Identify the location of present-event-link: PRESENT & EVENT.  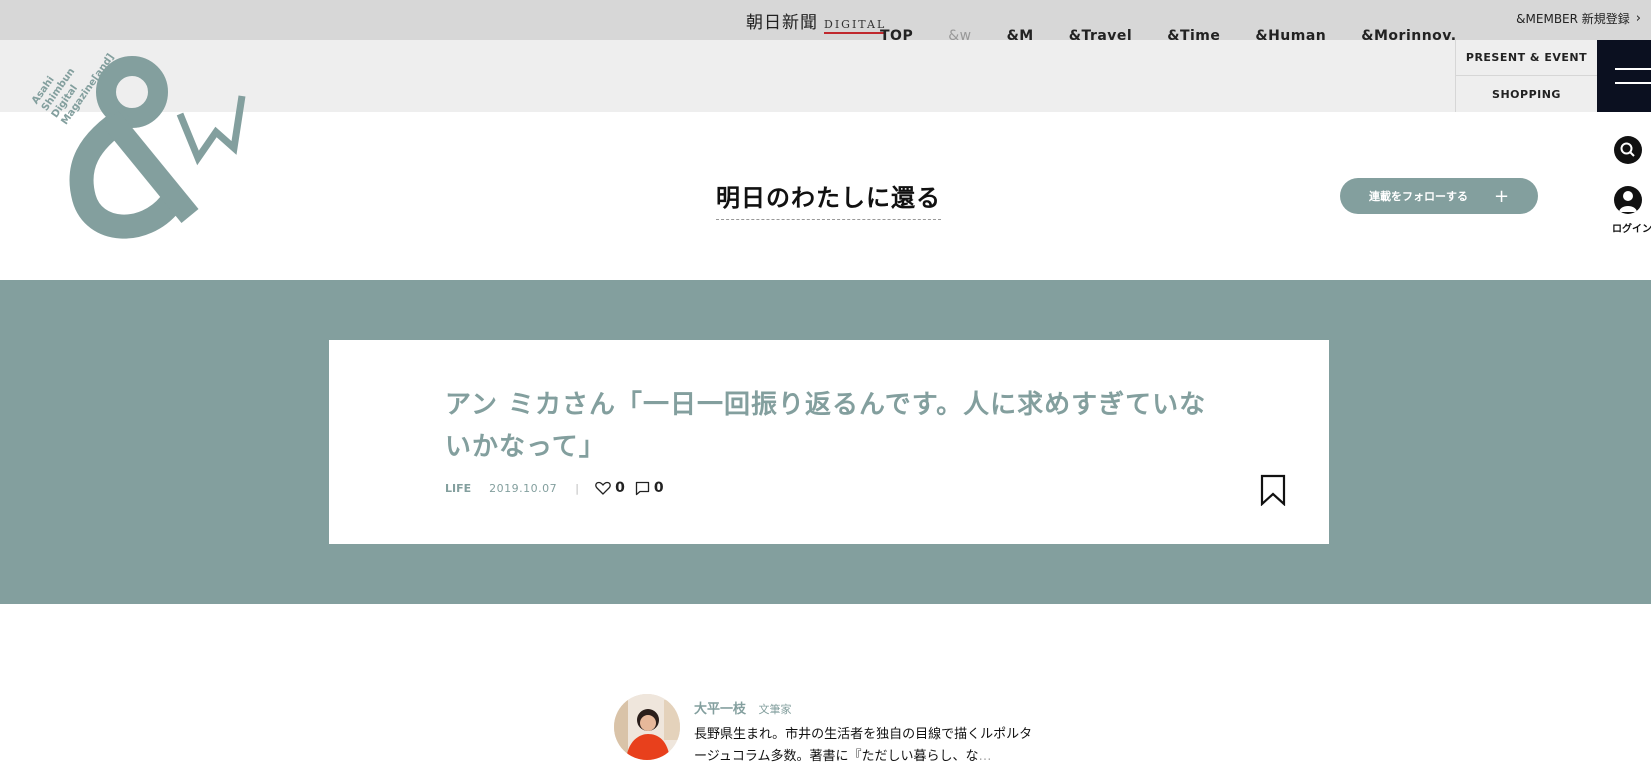
(1526, 58).